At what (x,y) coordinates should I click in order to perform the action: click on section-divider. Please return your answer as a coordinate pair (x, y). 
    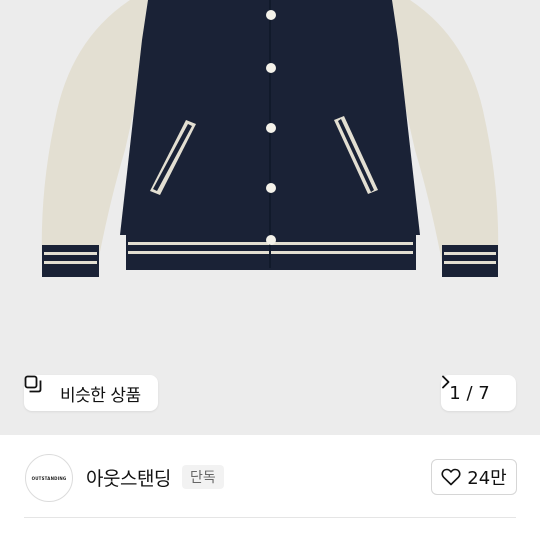
    Looking at the image, I should click on (270, 517).